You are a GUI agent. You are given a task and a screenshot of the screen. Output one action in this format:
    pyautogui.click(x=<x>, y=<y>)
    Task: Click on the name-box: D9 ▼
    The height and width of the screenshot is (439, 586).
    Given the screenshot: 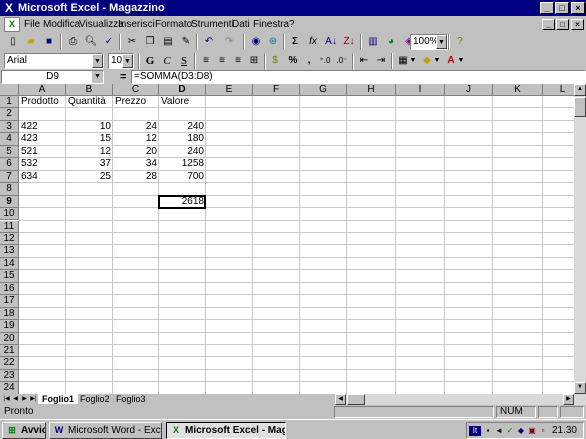 What is the action you would take?
    pyautogui.click(x=52, y=77)
    